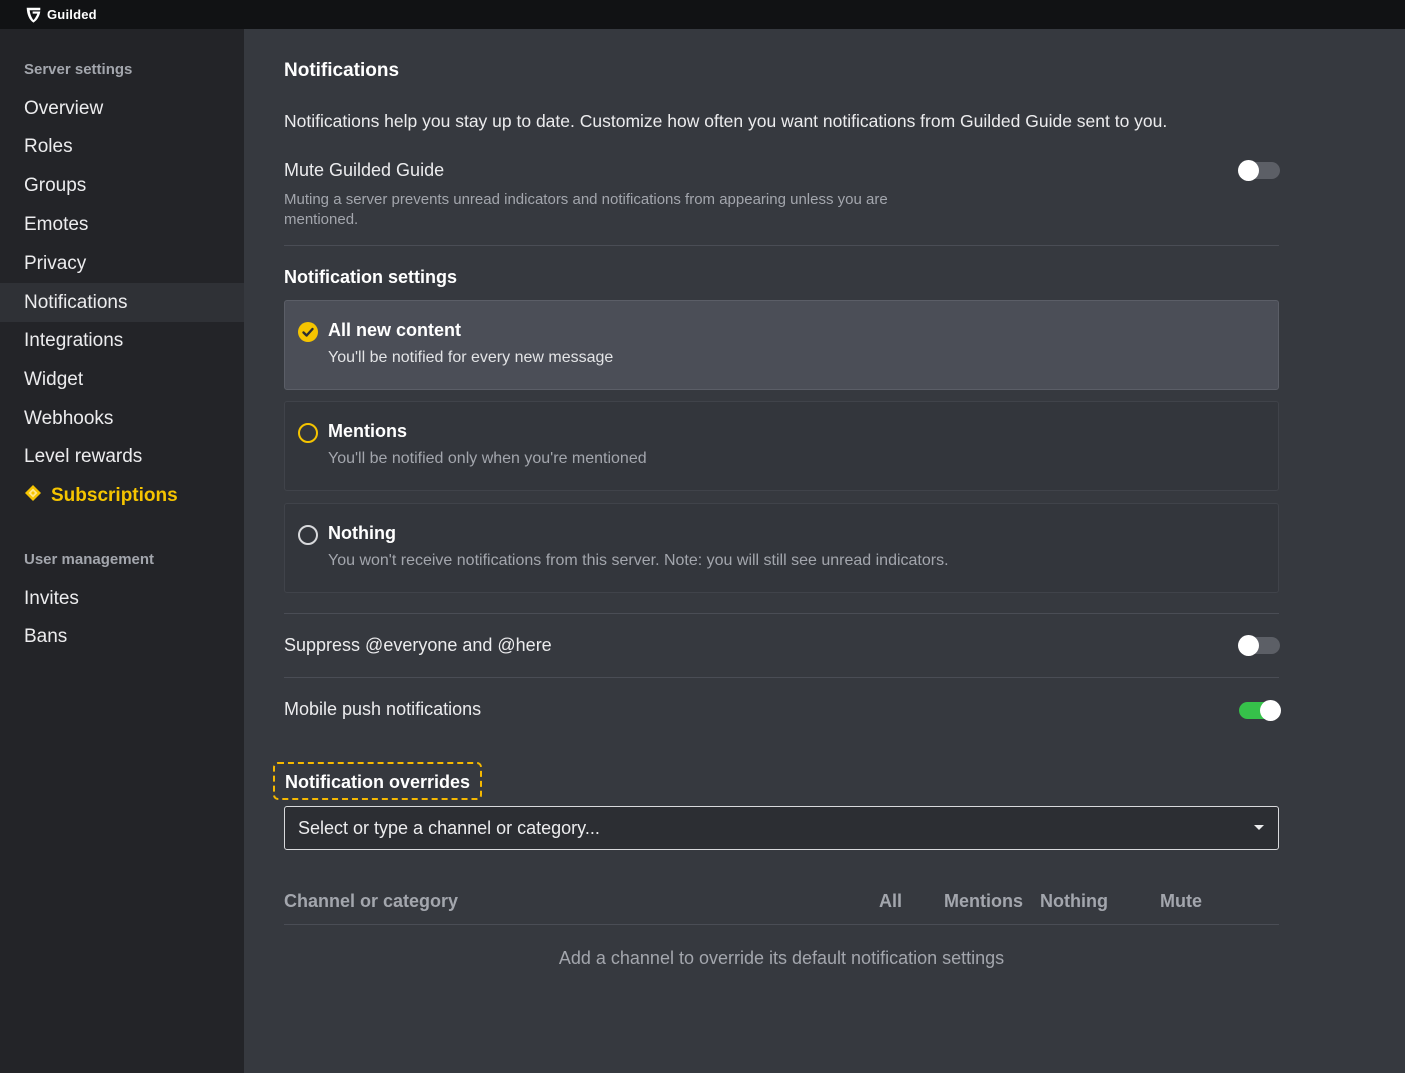  What do you see at coordinates (371, 901) in the screenshot?
I see `column-header-channel: Channel or category` at bounding box center [371, 901].